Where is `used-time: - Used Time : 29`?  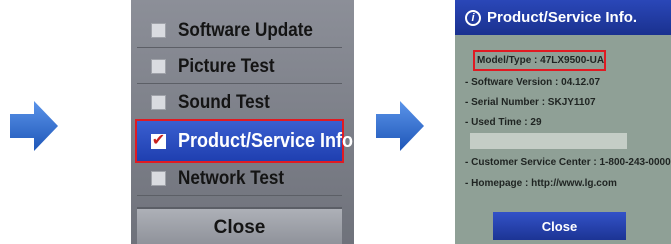
used-time: - Used Time : 29 is located at coordinates (503, 122).